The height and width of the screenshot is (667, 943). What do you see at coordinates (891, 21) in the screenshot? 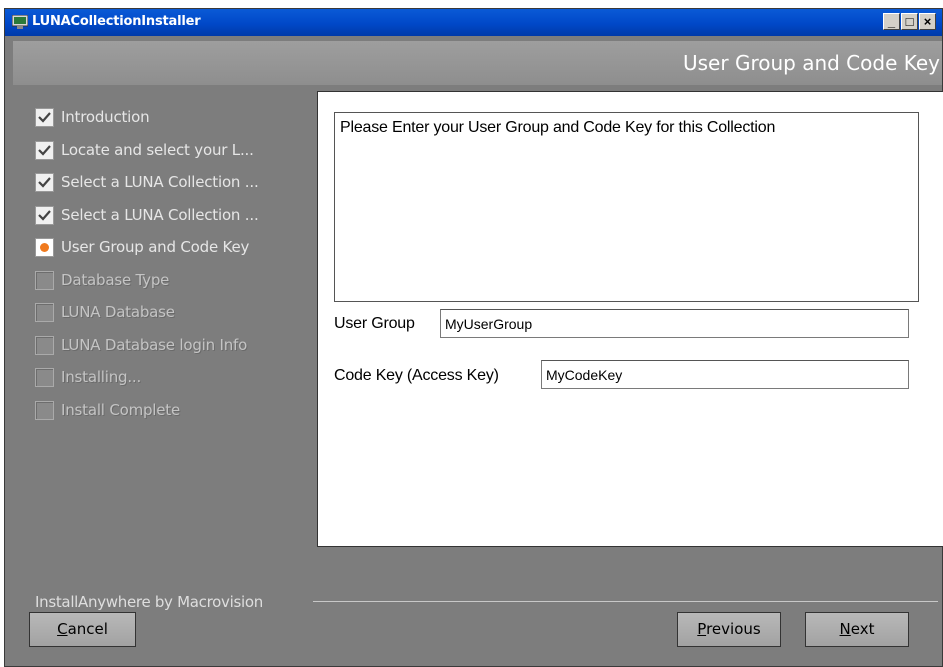
I see `minimize-button: _` at bounding box center [891, 21].